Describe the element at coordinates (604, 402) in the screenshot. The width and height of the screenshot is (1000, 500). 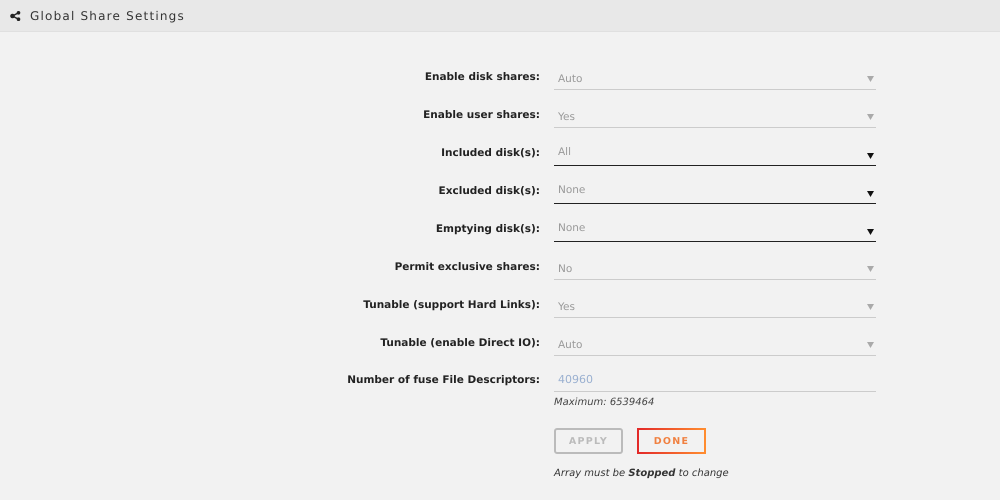
I see `maximum-hint: Maximum: 6539464` at that location.